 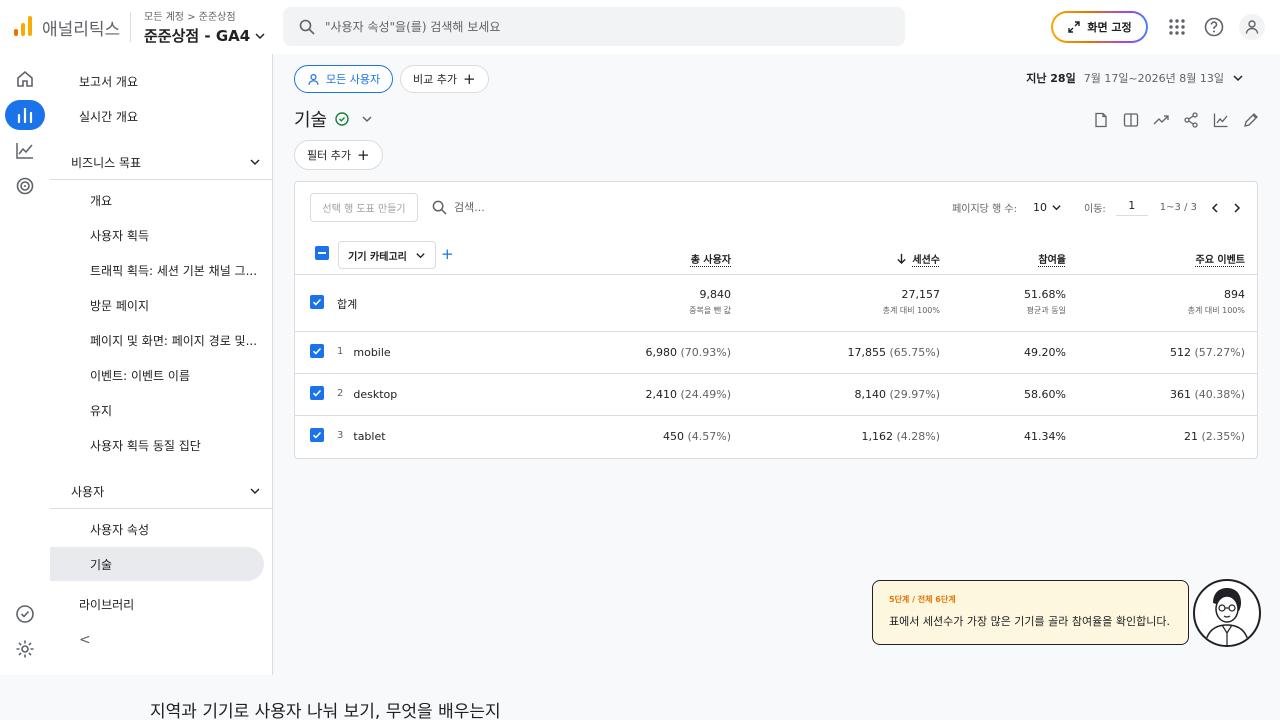 I want to click on add-filter-button: 필터 추가 +, so click(x=338, y=155).